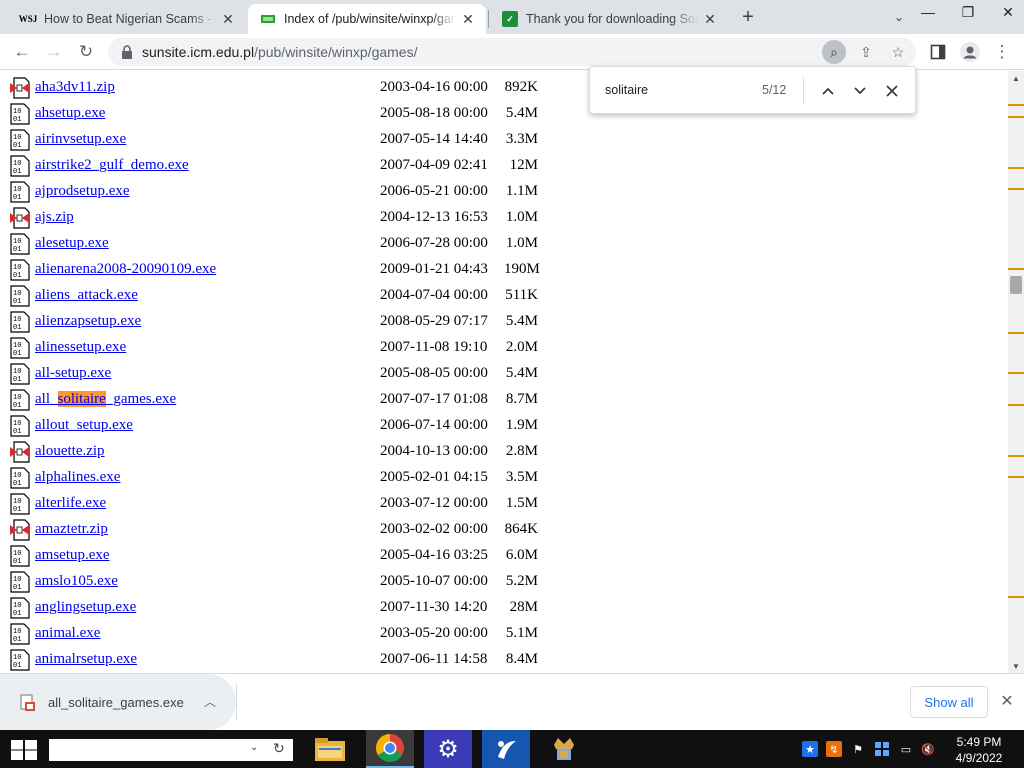 This screenshot has height=768, width=1024. Describe the element at coordinates (504, 478) in the screenshot. I see `file-row: 10 01 alphalines.exe 2005-02-01 04:15 3.5M` at that location.